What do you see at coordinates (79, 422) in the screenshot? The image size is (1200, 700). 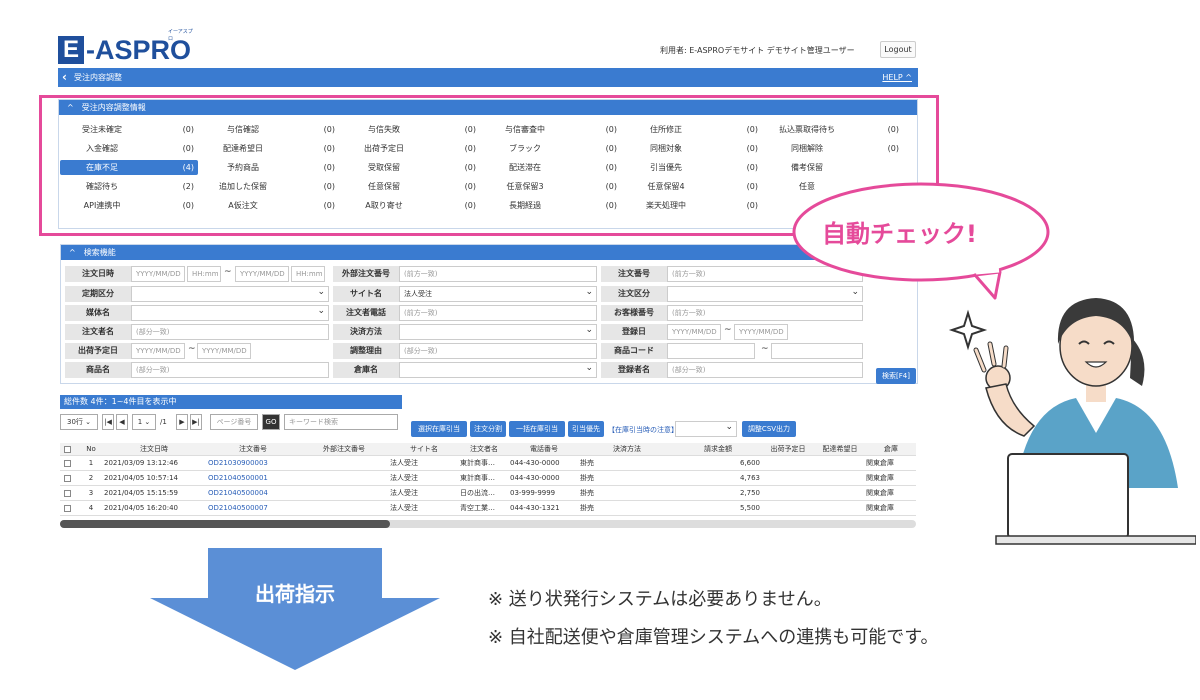 I see `per-page-select: 30行 ⌄` at bounding box center [79, 422].